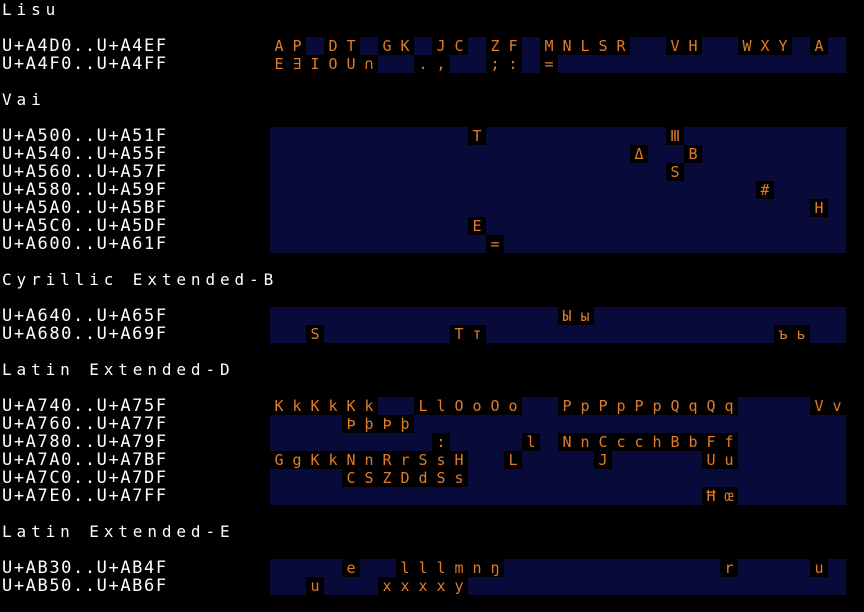 This screenshot has width=864, height=612. What do you see at coordinates (729, 442) in the screenshot?
I see `glyph-cell: f` at bounding box center [729, 442].